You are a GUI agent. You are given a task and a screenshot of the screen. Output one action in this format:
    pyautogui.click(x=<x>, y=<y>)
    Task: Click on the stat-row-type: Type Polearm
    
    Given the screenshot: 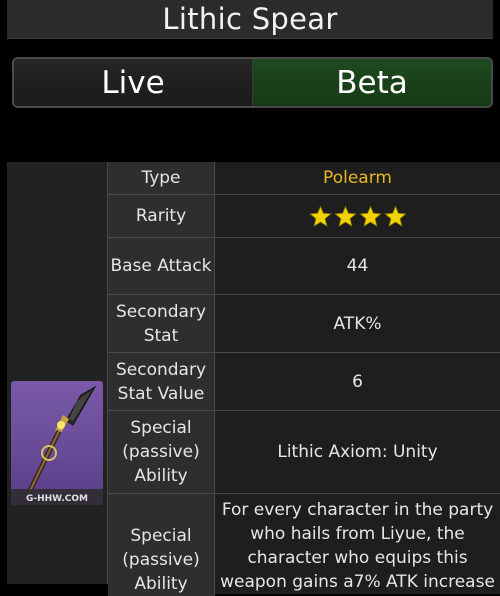 What is the action you would take?
    pyautogui.click(x=304, y=178)
    